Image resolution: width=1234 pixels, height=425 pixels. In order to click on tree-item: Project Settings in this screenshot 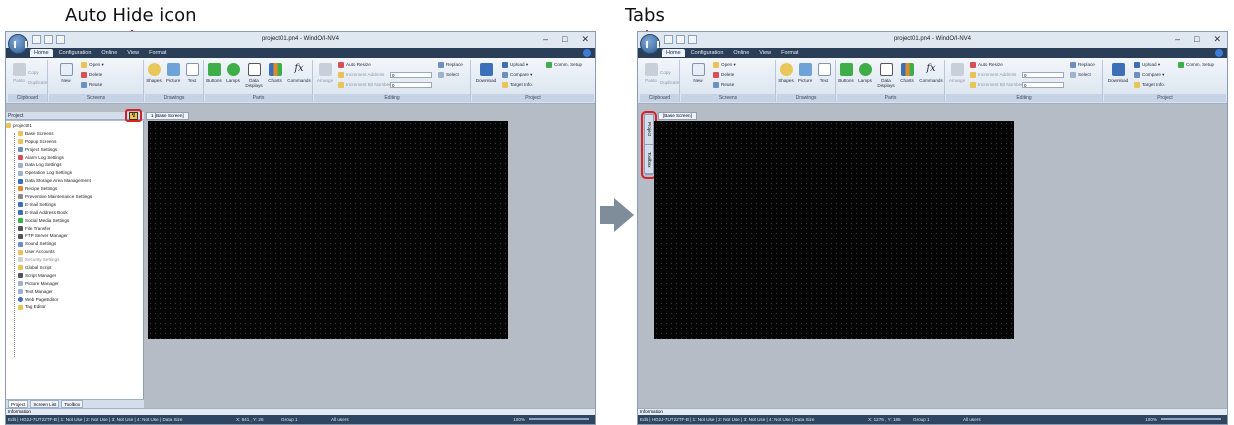, I will do `click(74, 151)`.